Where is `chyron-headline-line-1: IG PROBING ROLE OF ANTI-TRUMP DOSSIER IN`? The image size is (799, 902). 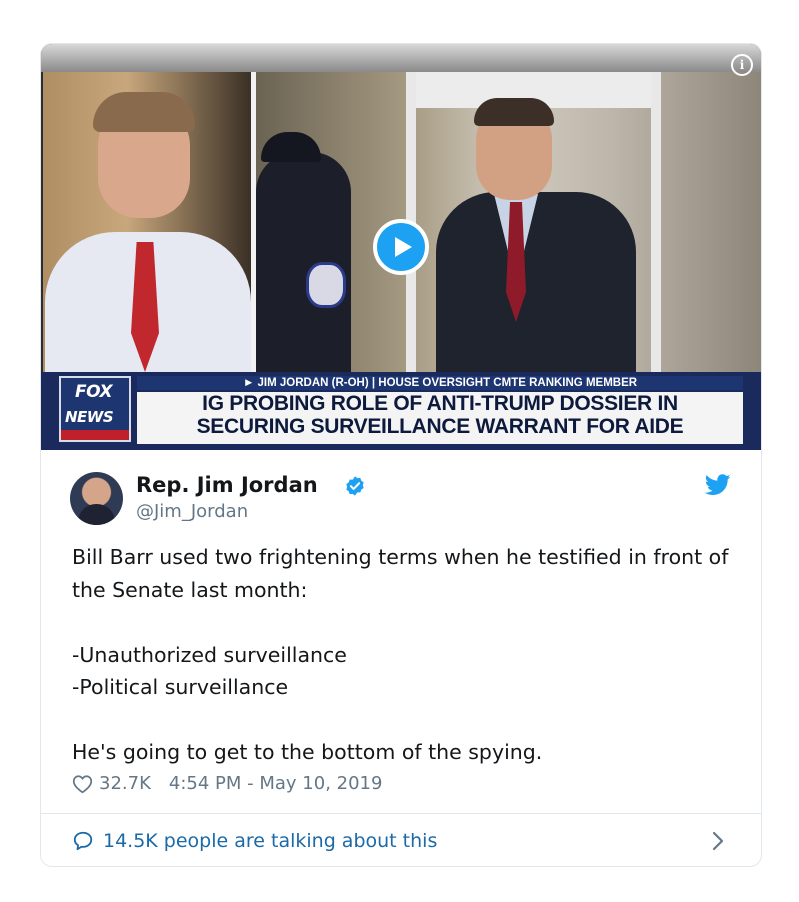
chyron-headline-line-1: IG PROBING ROLE OF ANTI-TRUMP DOSSIER IN is located at coordinates (440, 403).